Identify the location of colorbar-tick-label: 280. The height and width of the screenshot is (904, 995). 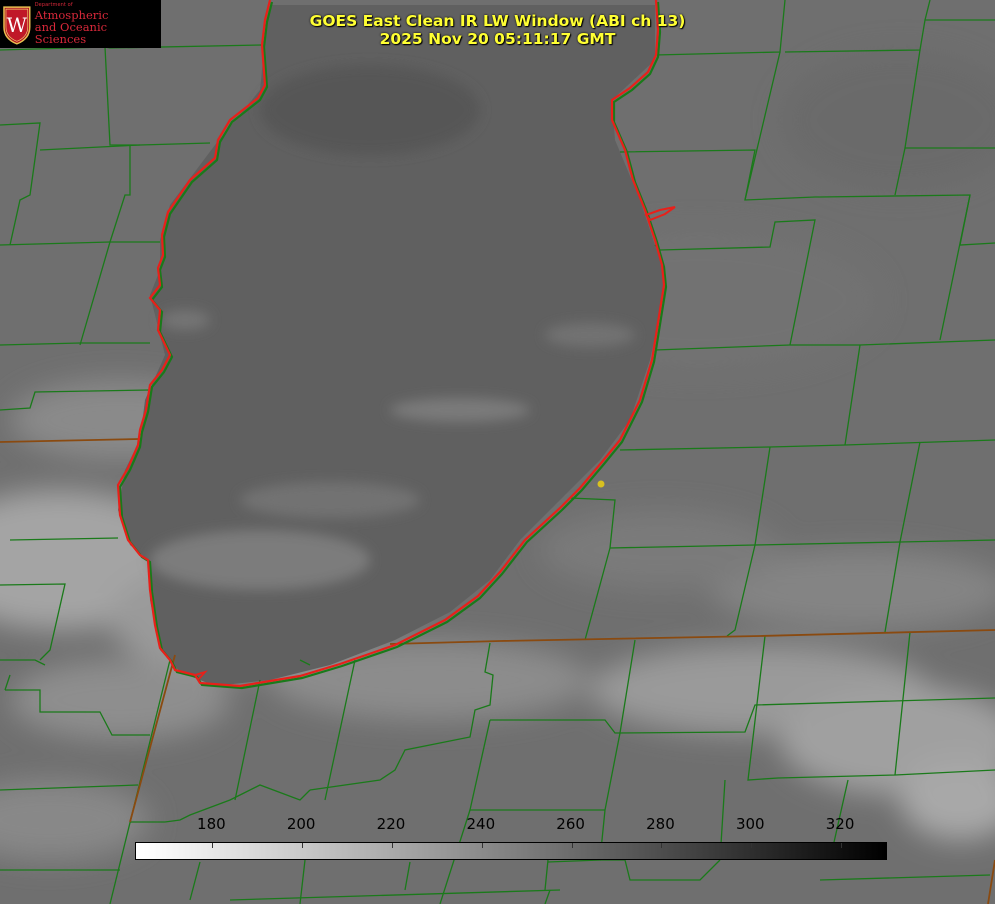
(660, 824).